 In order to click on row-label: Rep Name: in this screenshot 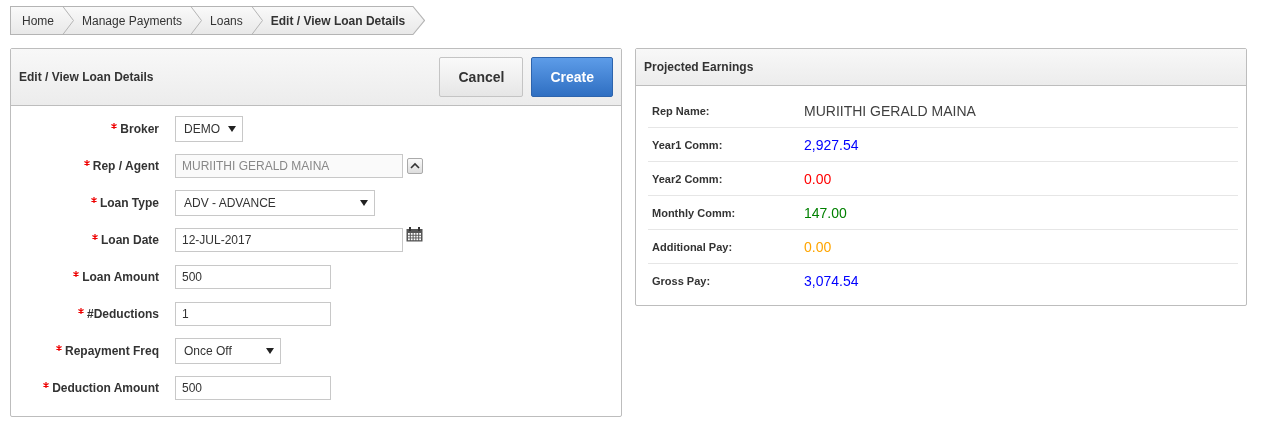, I will do `click(681, 110)`.